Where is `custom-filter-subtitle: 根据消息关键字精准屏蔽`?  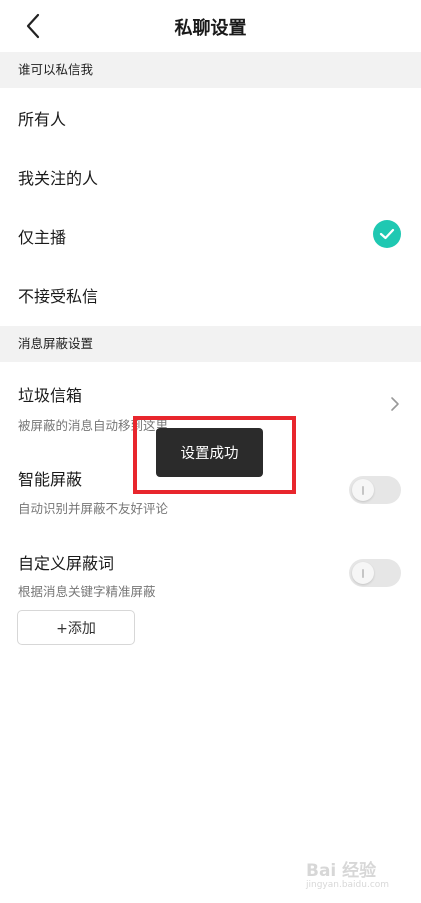
custom-filter-subtitle: 根据消息关键字精准屏蔽 is located at coordinates (87, 591).